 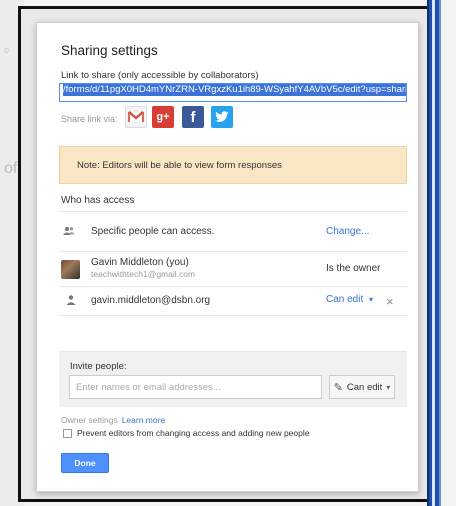 What do you see at coordinates (140, 262) in the screenshot?
I see `owner-name: Gavin Middleton (you)` at bounding box center [140, 262].